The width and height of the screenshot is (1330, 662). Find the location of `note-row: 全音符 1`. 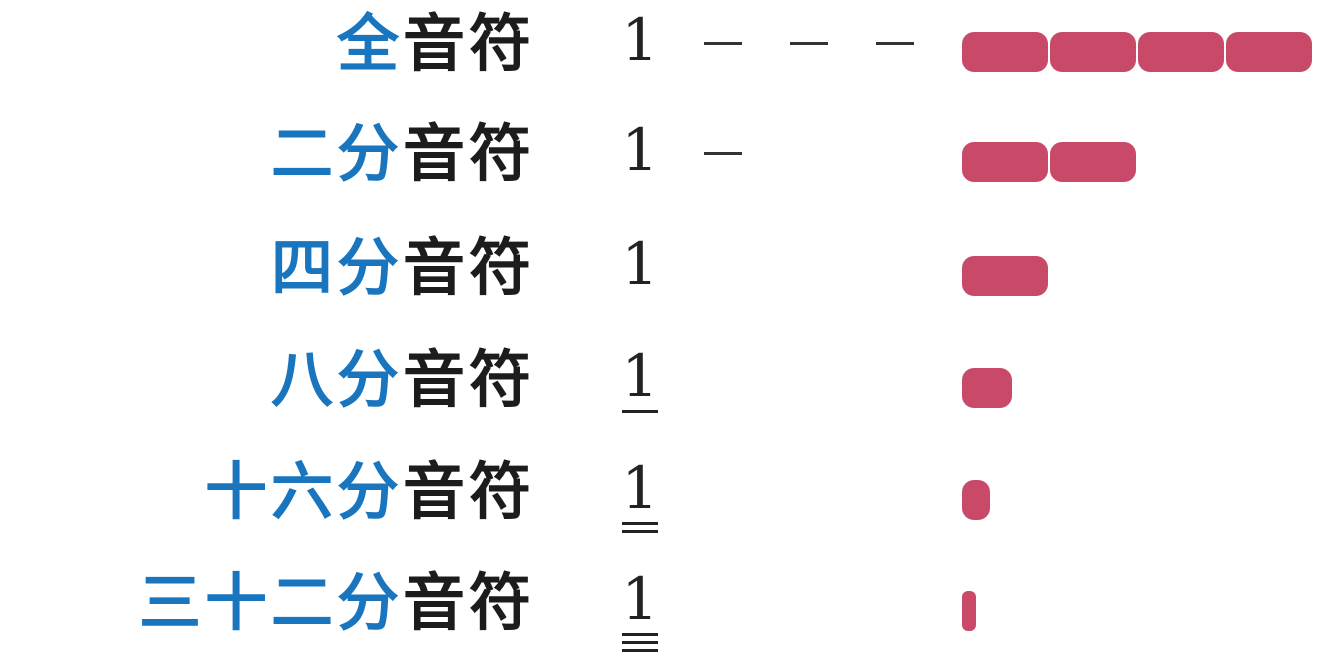

note-row: 全音符 1 is located at coordinates (665, 44).